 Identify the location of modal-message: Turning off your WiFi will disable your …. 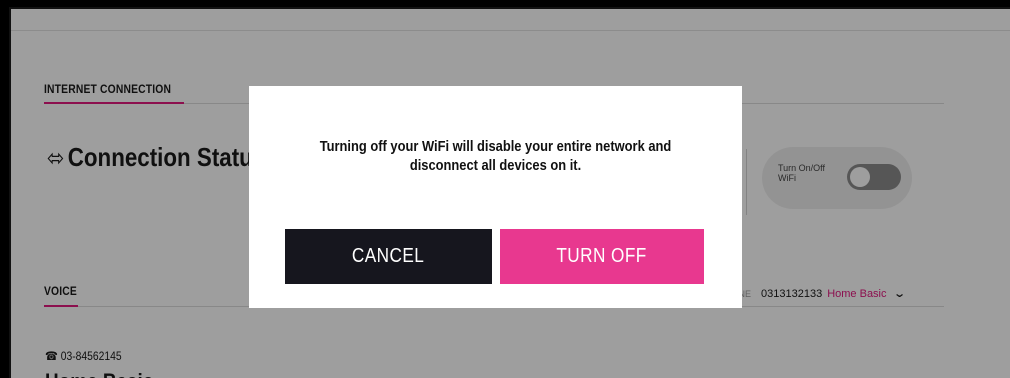
(495, 156).